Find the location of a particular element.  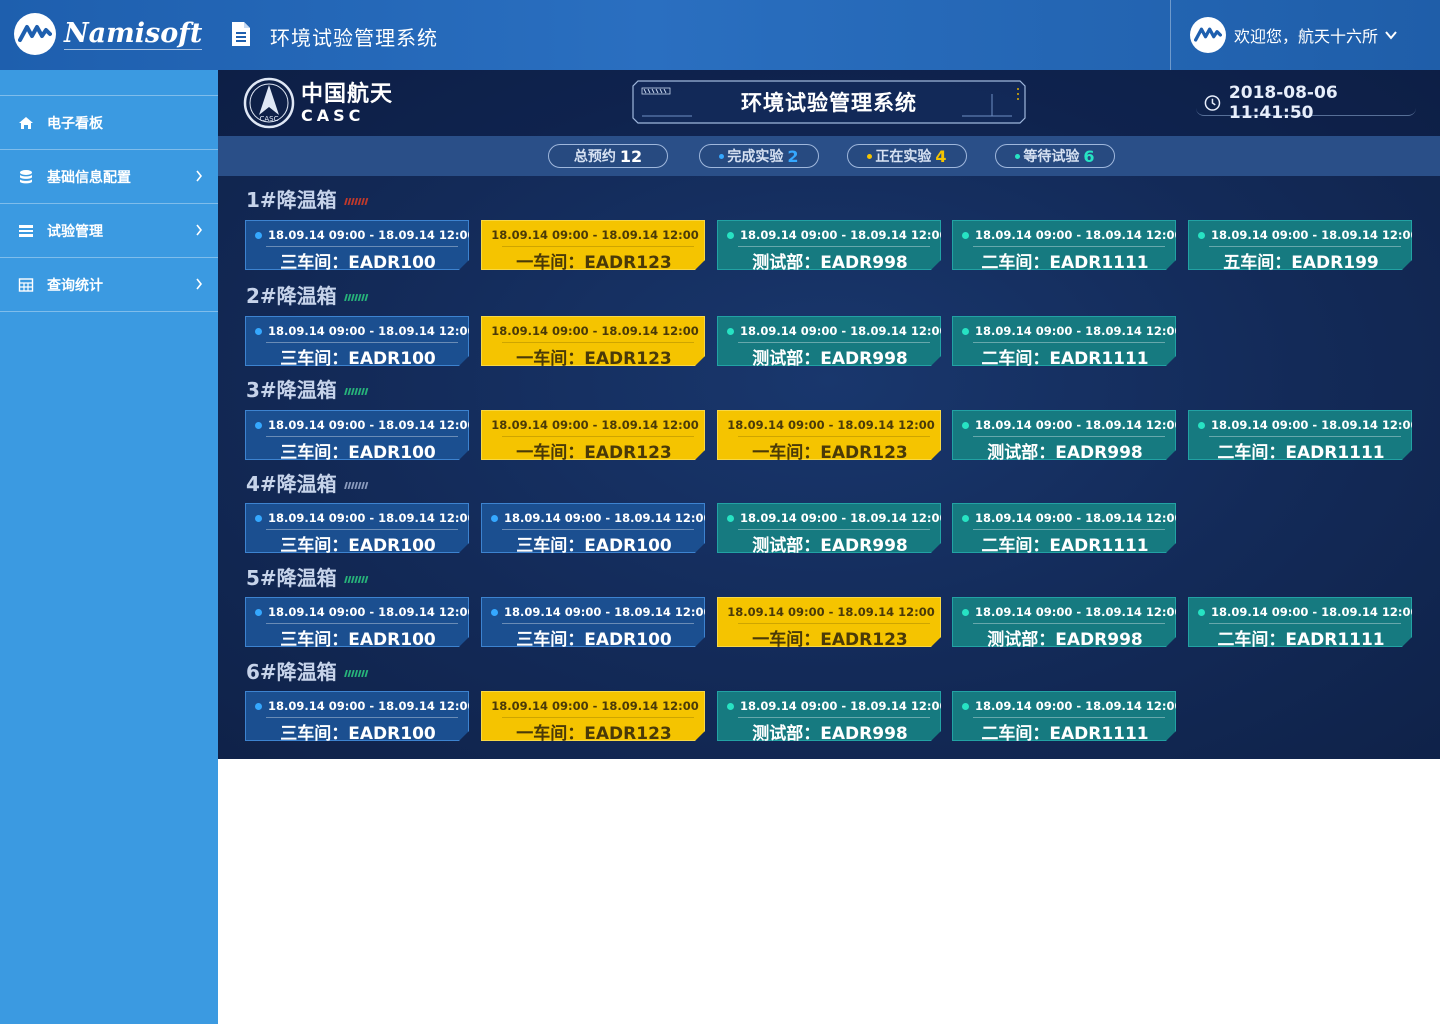

sidebar-item-0: 电子看板 is located at coordinates (109, 123).